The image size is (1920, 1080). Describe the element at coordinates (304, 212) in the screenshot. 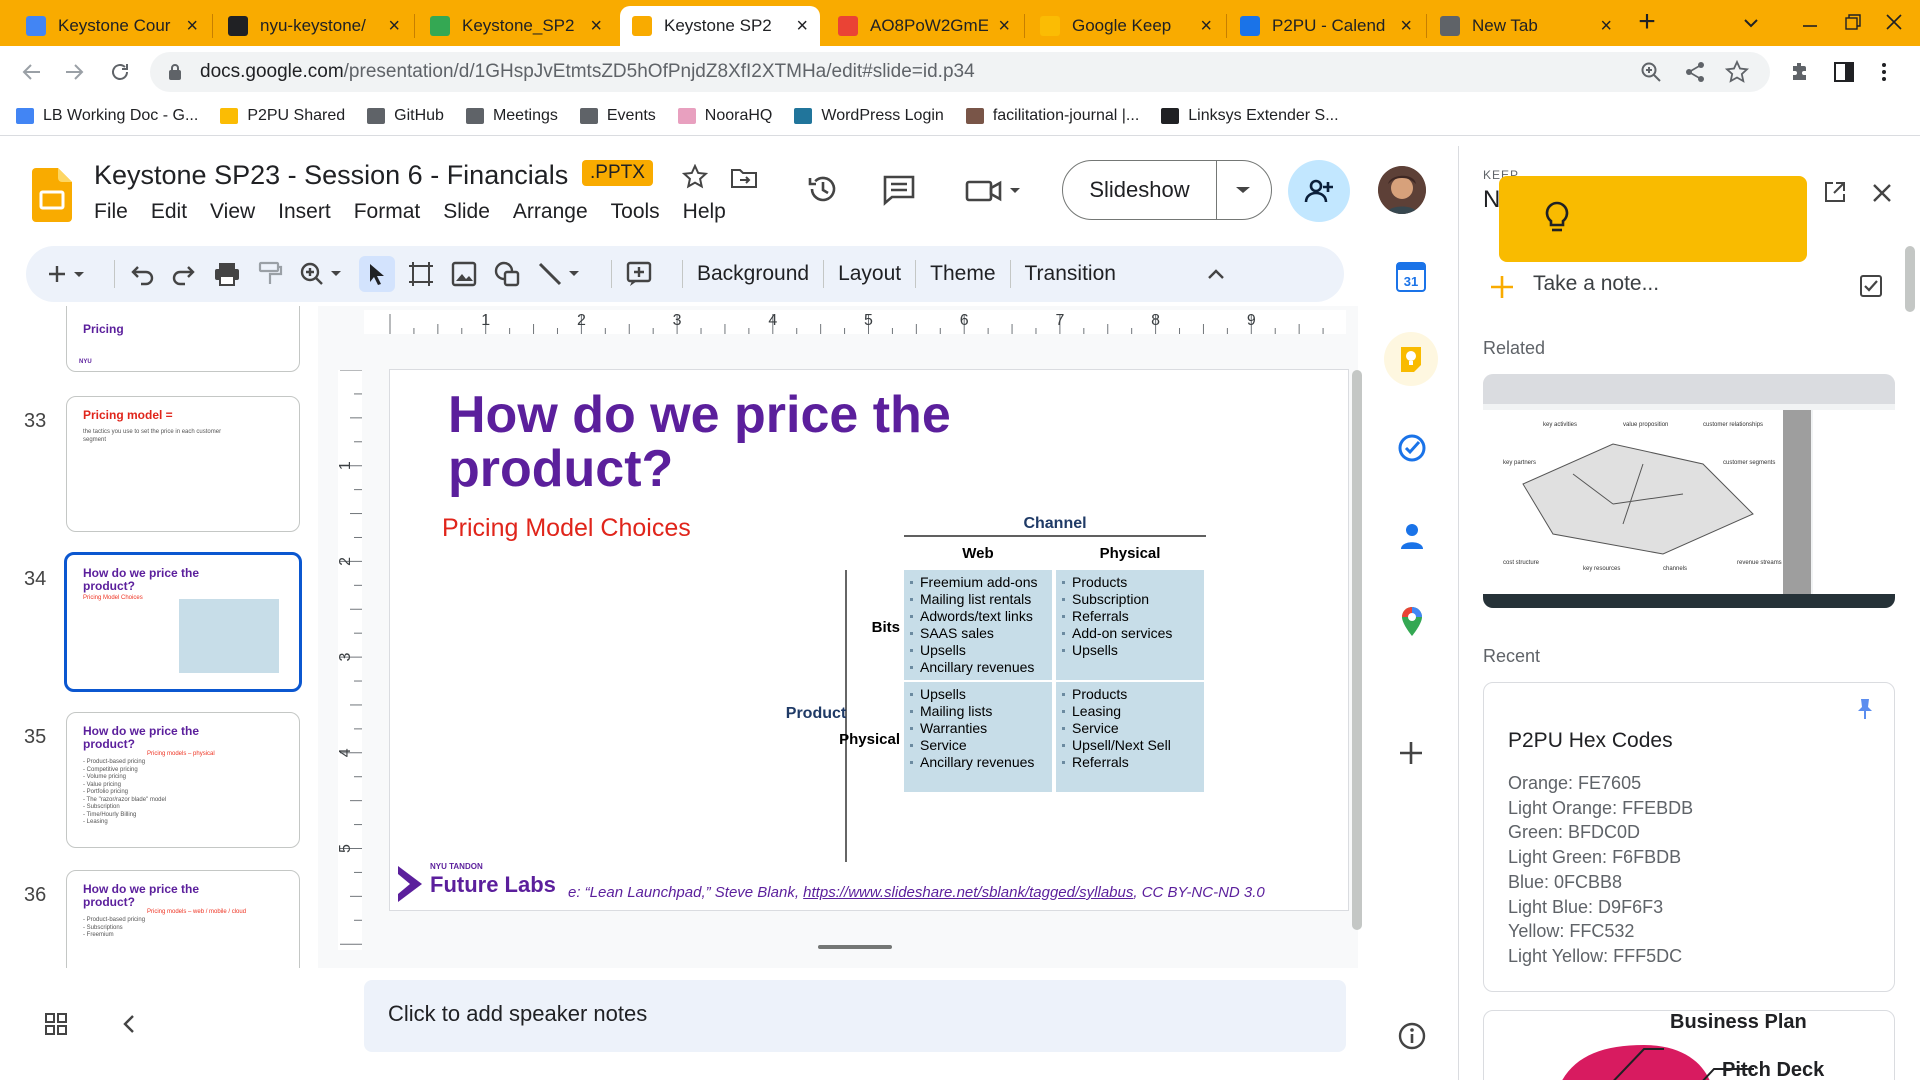

I see `menu-insert: Insert` at that location.